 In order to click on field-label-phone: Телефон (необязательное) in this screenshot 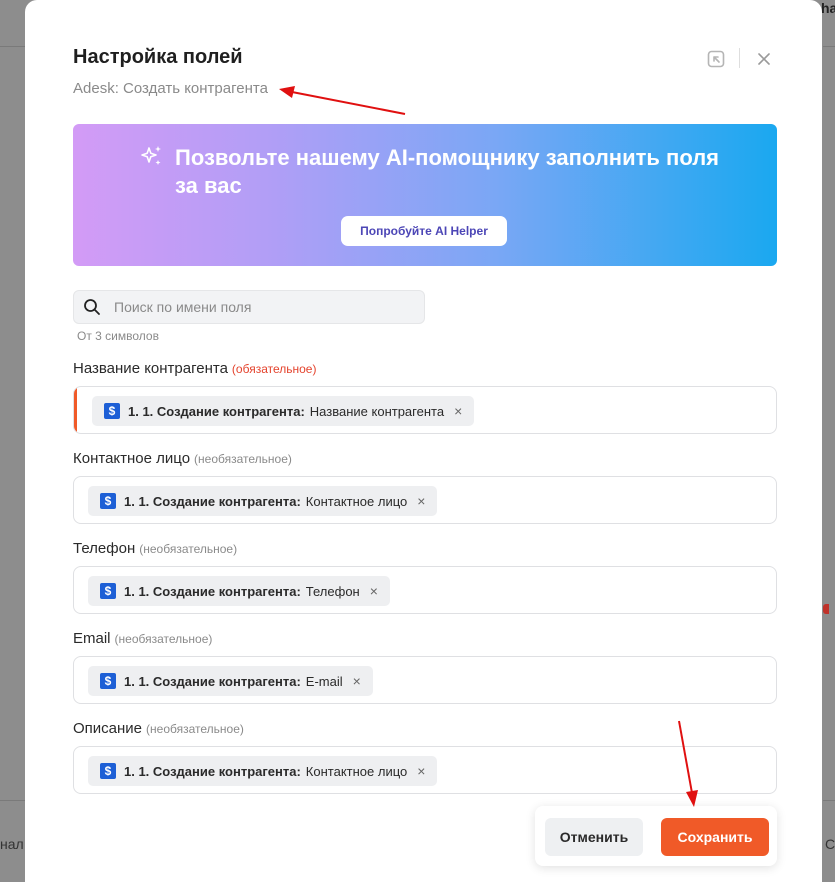, I will do `click(155, 548)`.